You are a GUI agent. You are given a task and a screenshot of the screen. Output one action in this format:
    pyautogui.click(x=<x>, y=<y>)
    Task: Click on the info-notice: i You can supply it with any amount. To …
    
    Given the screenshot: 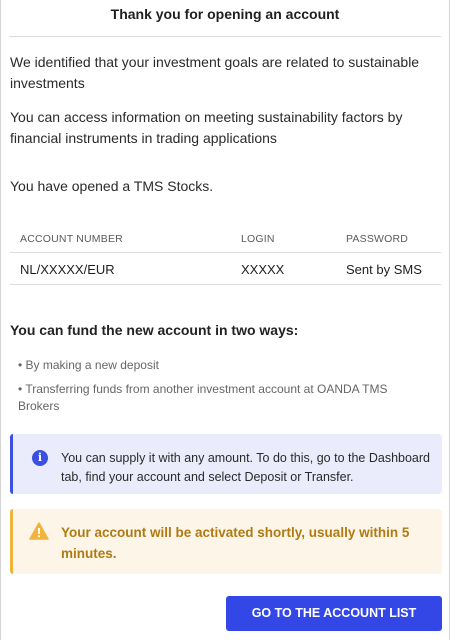 What is the action you would take?
    pyautogui.click(x=226, y=464)
    